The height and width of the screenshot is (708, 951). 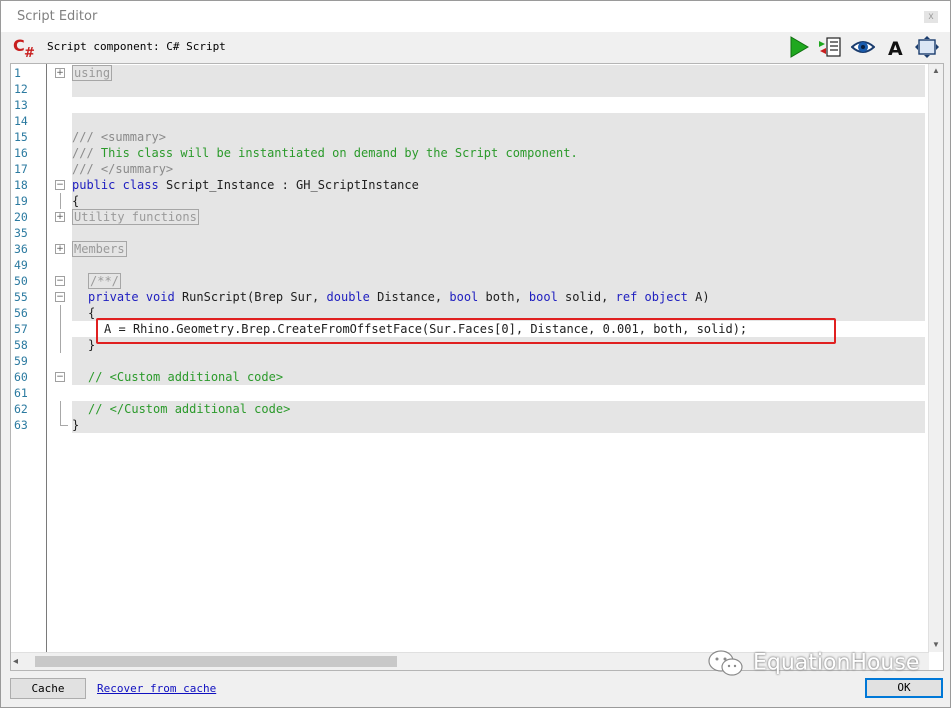 I want to click on font-icon: A, so click(x=896, y=47).